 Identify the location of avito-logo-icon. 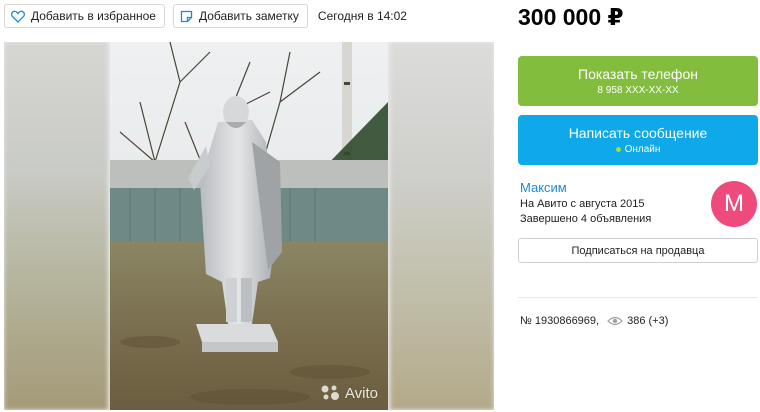
(330, 392).